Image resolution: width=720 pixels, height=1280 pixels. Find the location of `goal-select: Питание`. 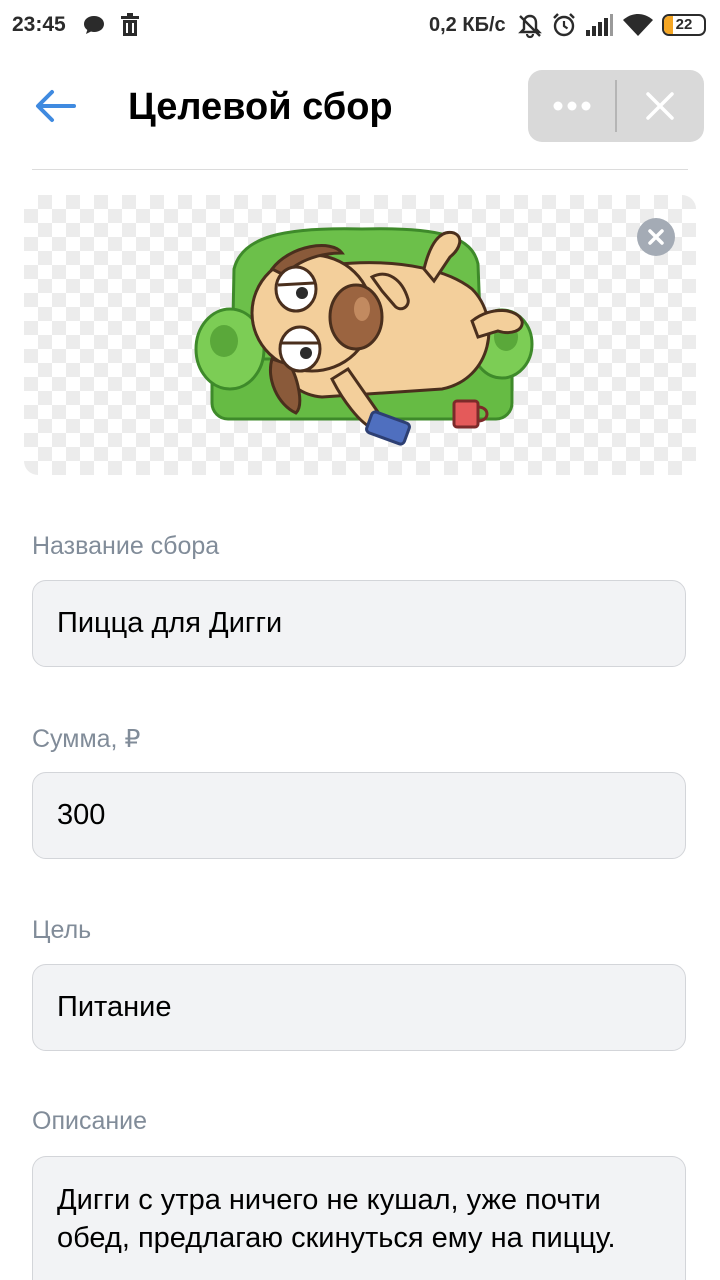

goal-select: Питание is located at coordinates (359, 1007).